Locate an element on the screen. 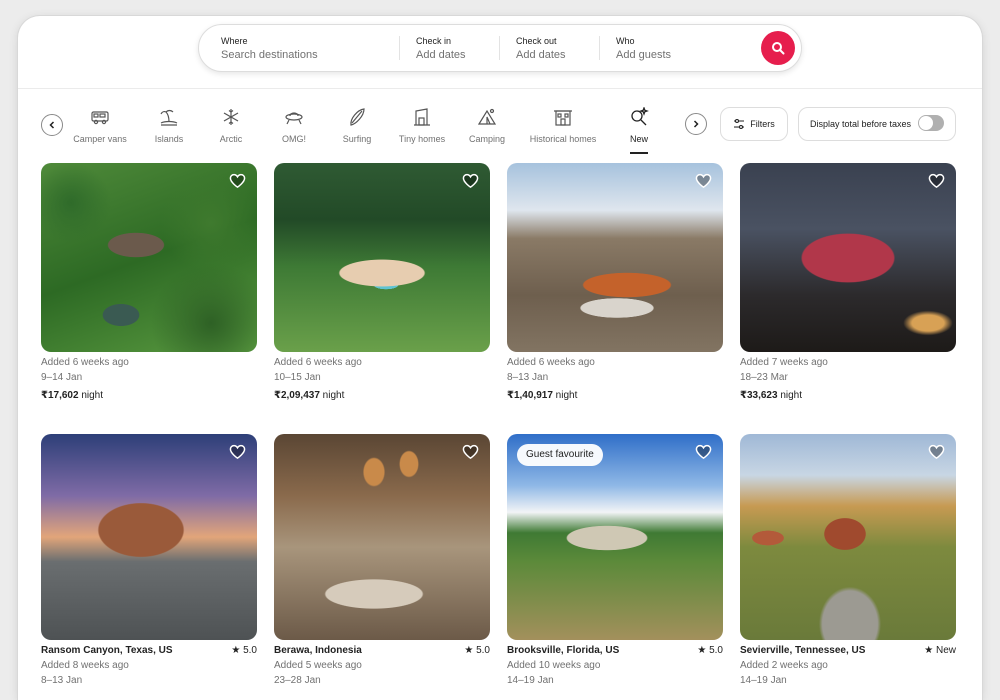 This screenshot has height=700, width=1000. category-label: Arctic is located at coordinates (231, 139).